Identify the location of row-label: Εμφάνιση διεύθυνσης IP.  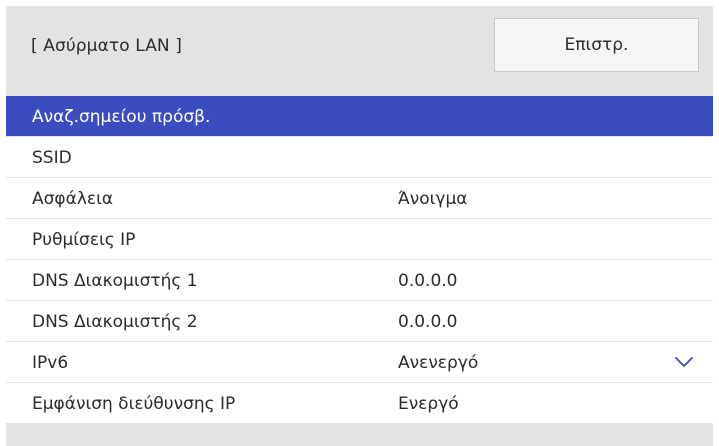
(134, 404).